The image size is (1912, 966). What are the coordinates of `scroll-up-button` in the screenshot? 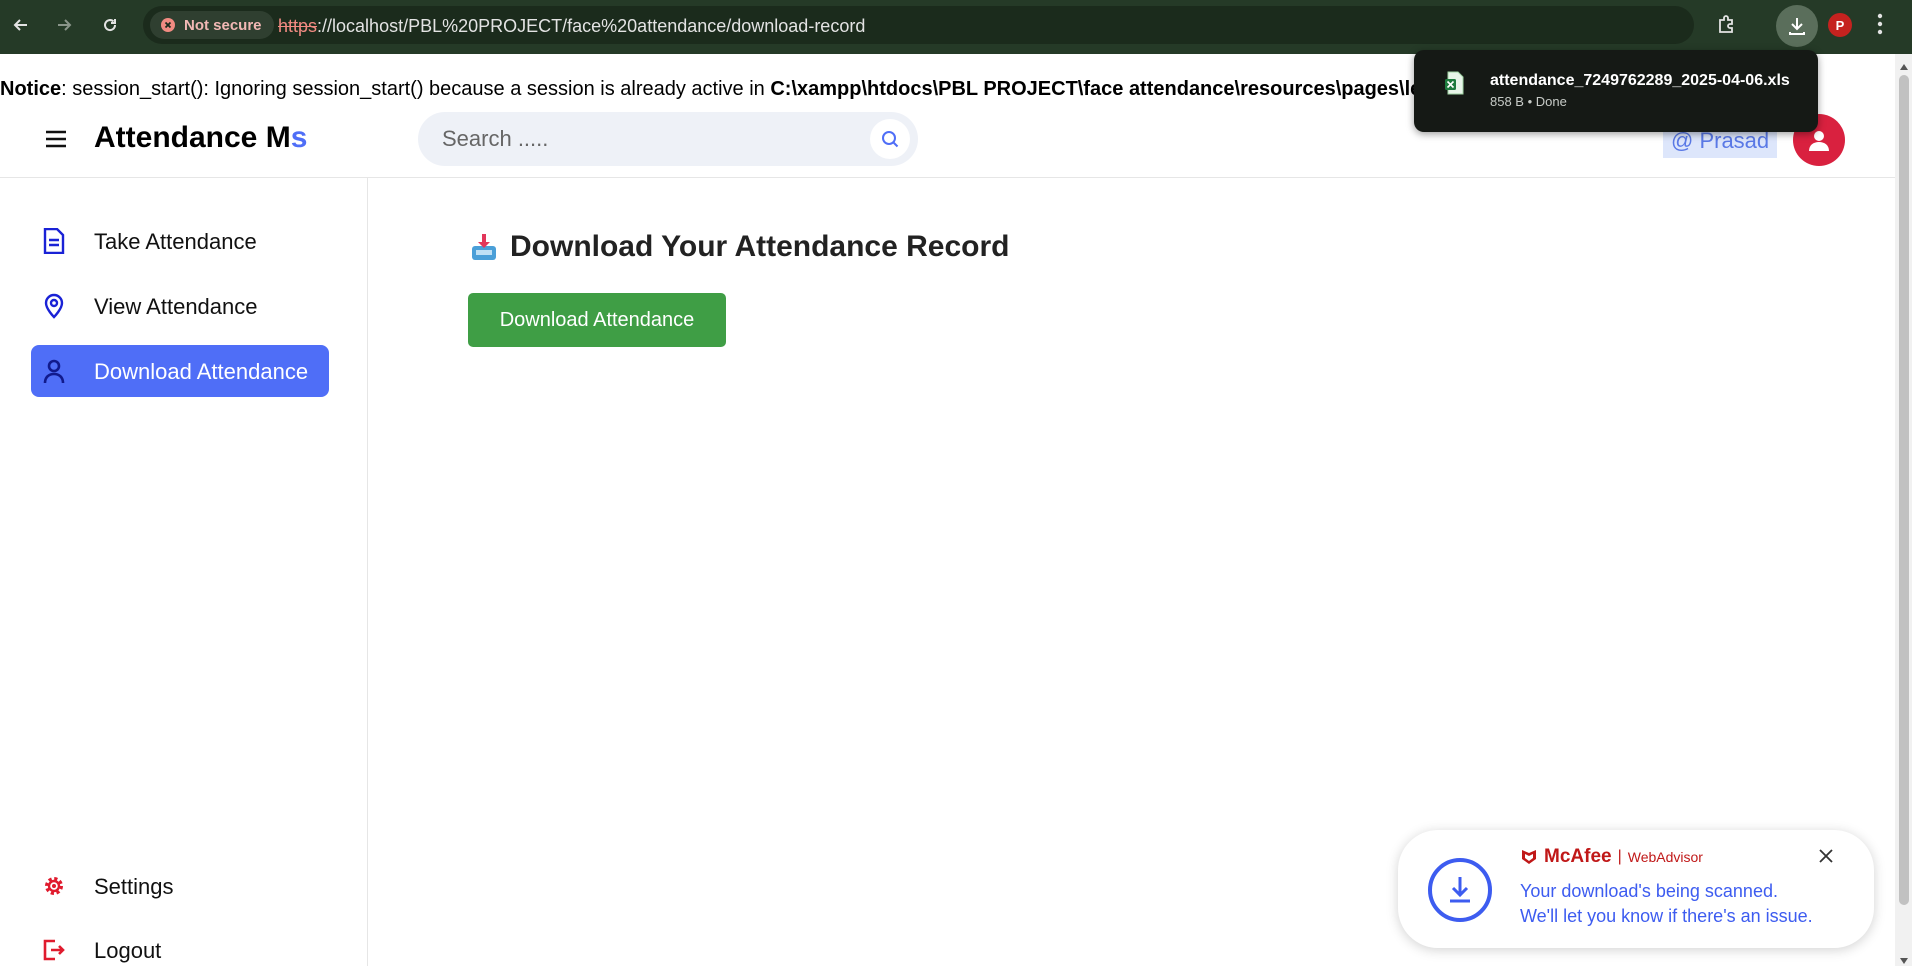 It's located at (1904, 67).